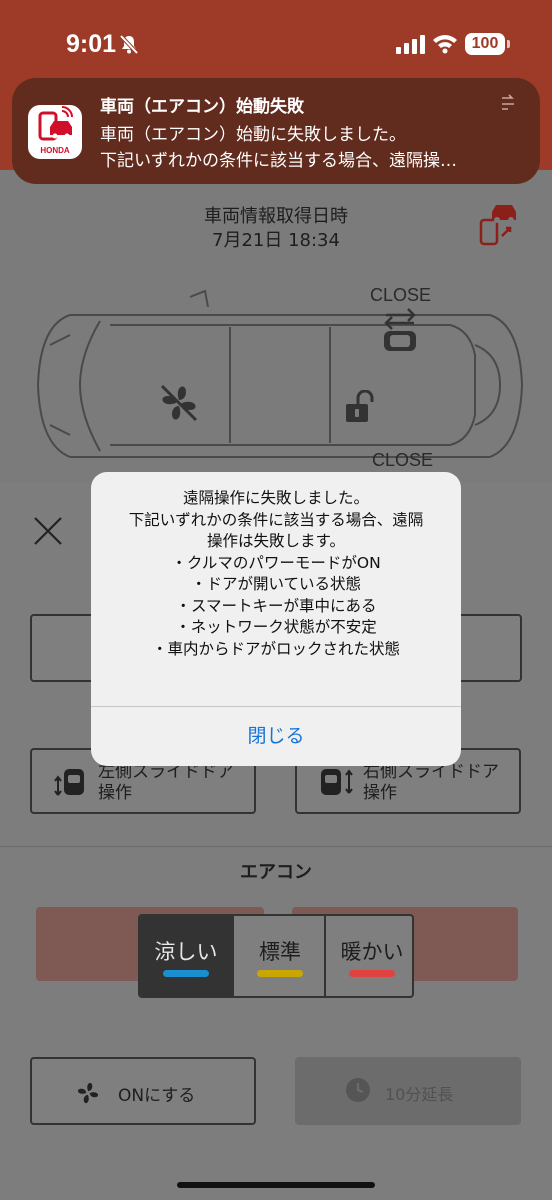  Describe the element at coordinates (69, 782) in the screenshot. I see `left-sliding-door-icon` at that location.